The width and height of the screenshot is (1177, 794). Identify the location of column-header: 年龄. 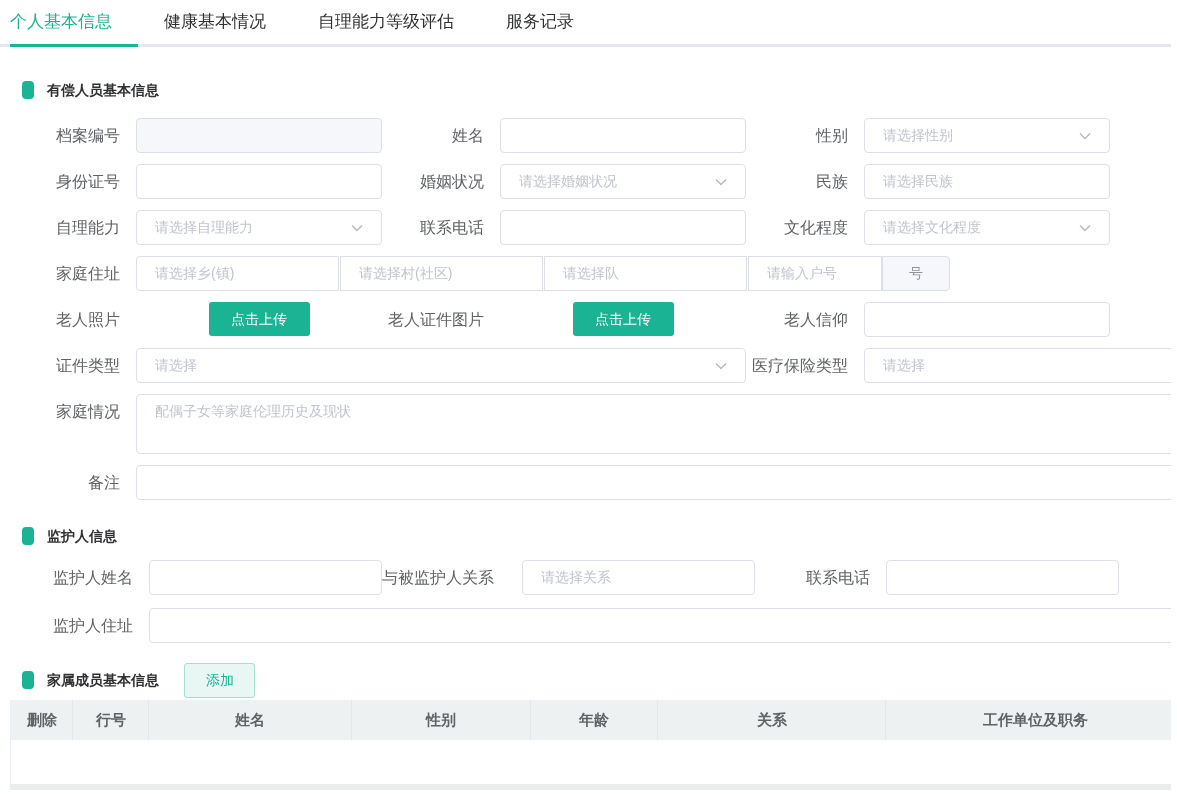
(594, 719).